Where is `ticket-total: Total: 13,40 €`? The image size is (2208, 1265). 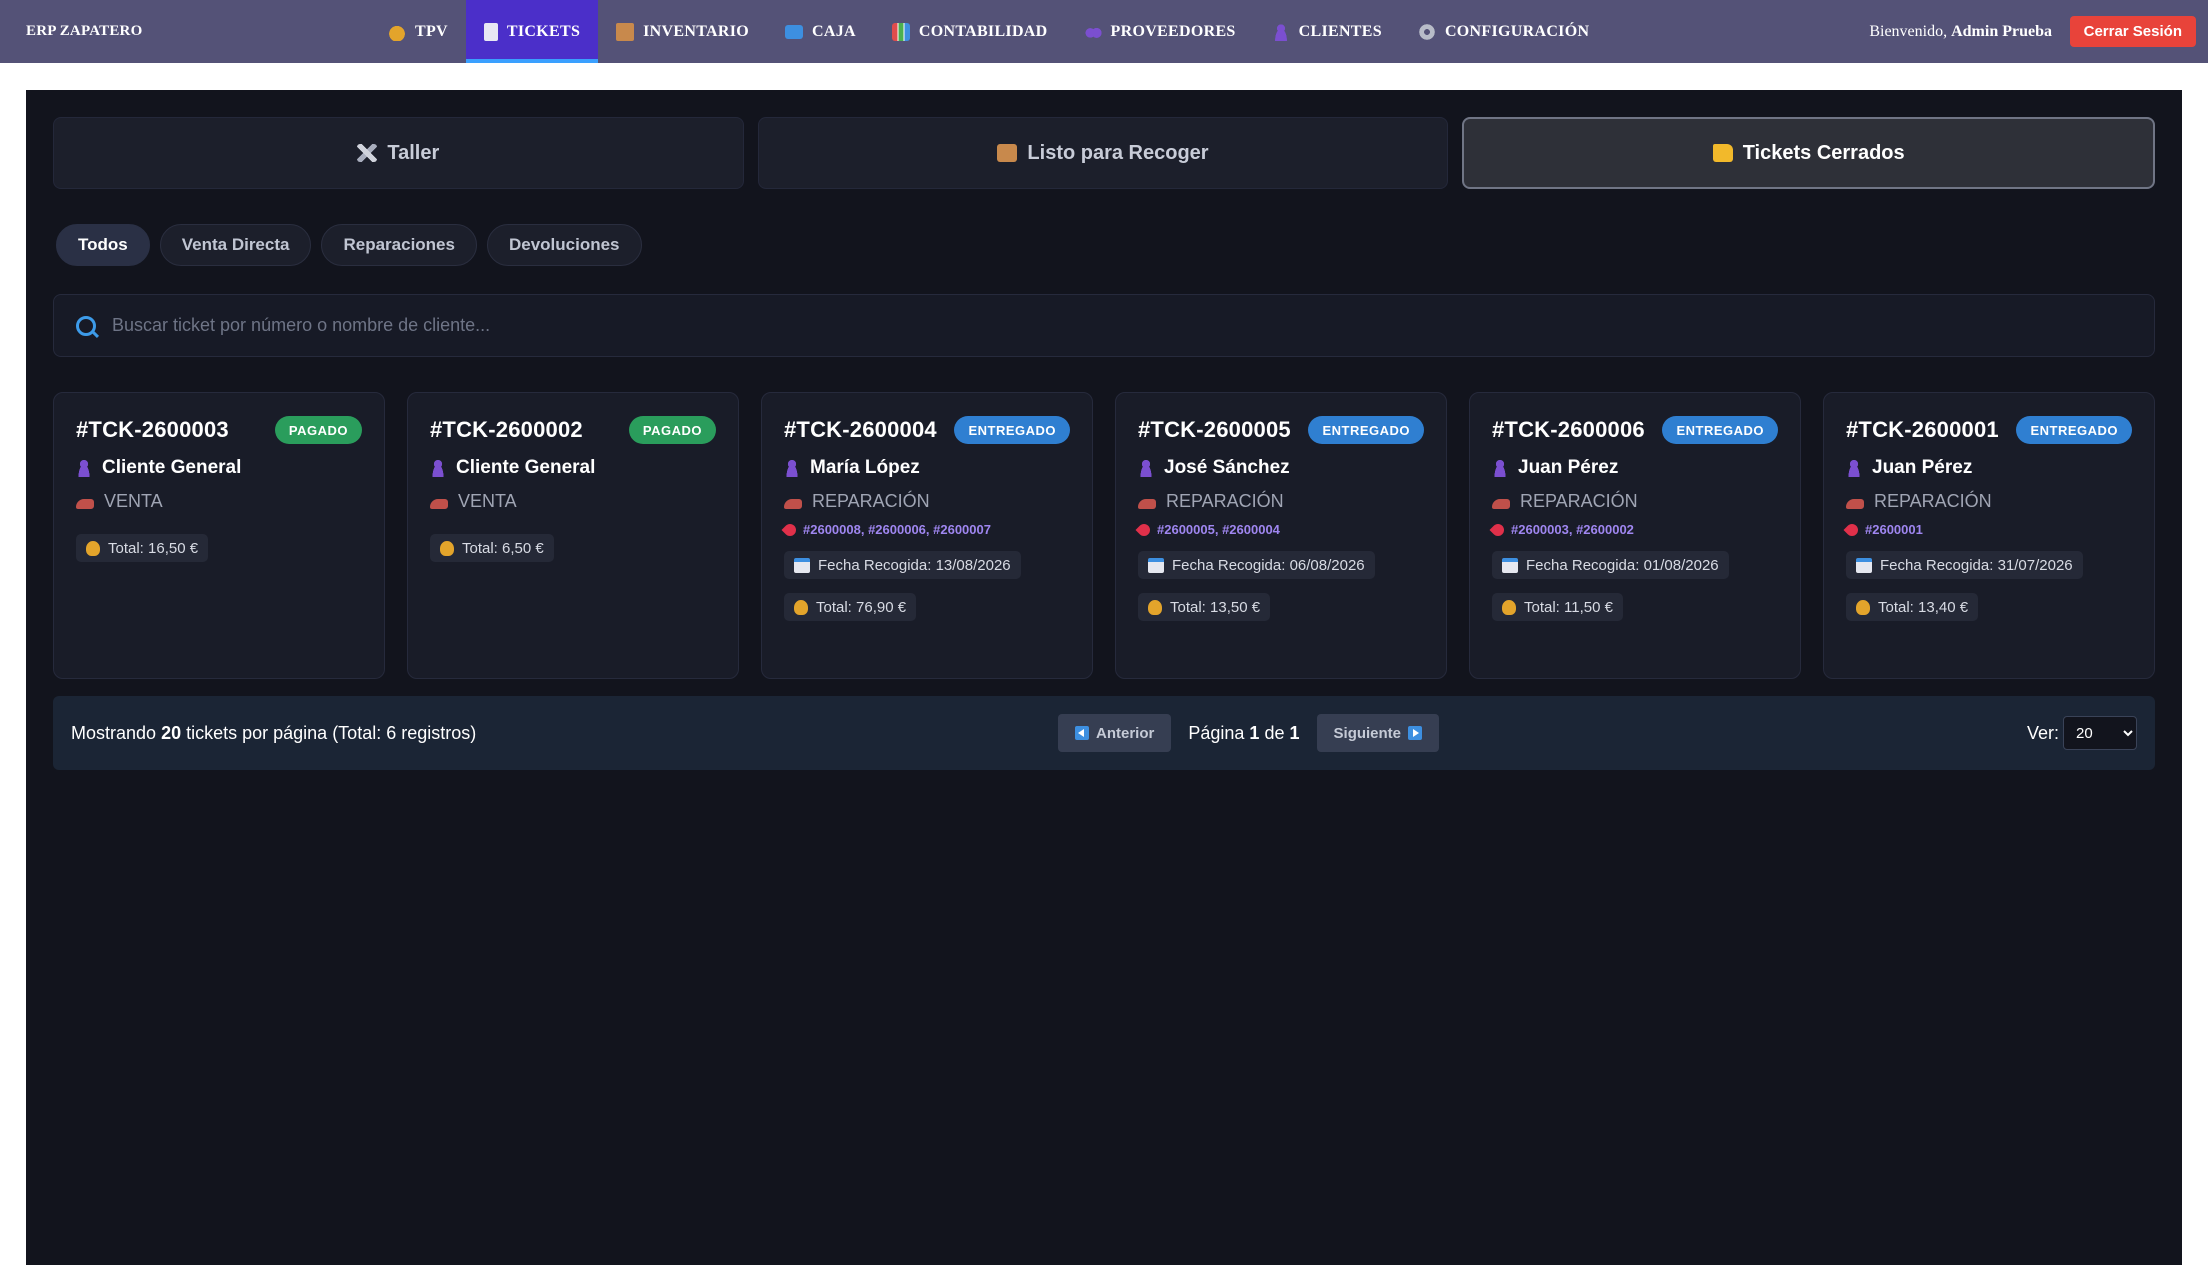 ticket-total: Total: 13,40 € is located at coordinates (1923, 607).